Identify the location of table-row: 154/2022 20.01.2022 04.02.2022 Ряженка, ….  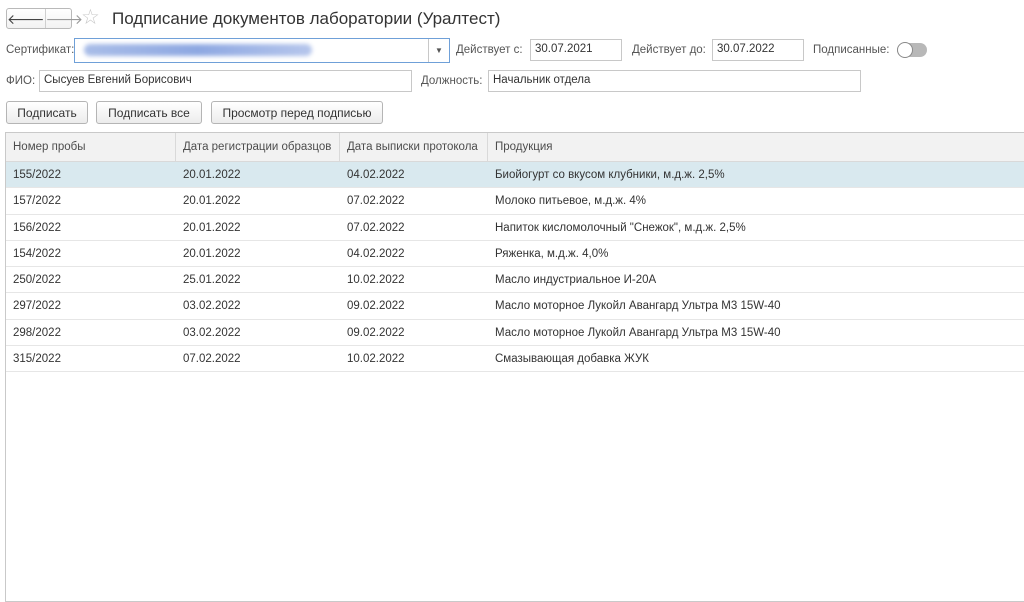
(515, 254).